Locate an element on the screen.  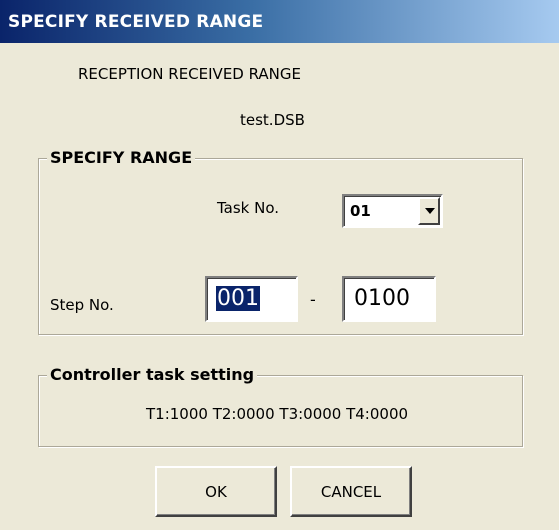
controller-task-values: T1:1000 T2:0000 T3:0000 T4:0000 is located at coordinates (277, 414).